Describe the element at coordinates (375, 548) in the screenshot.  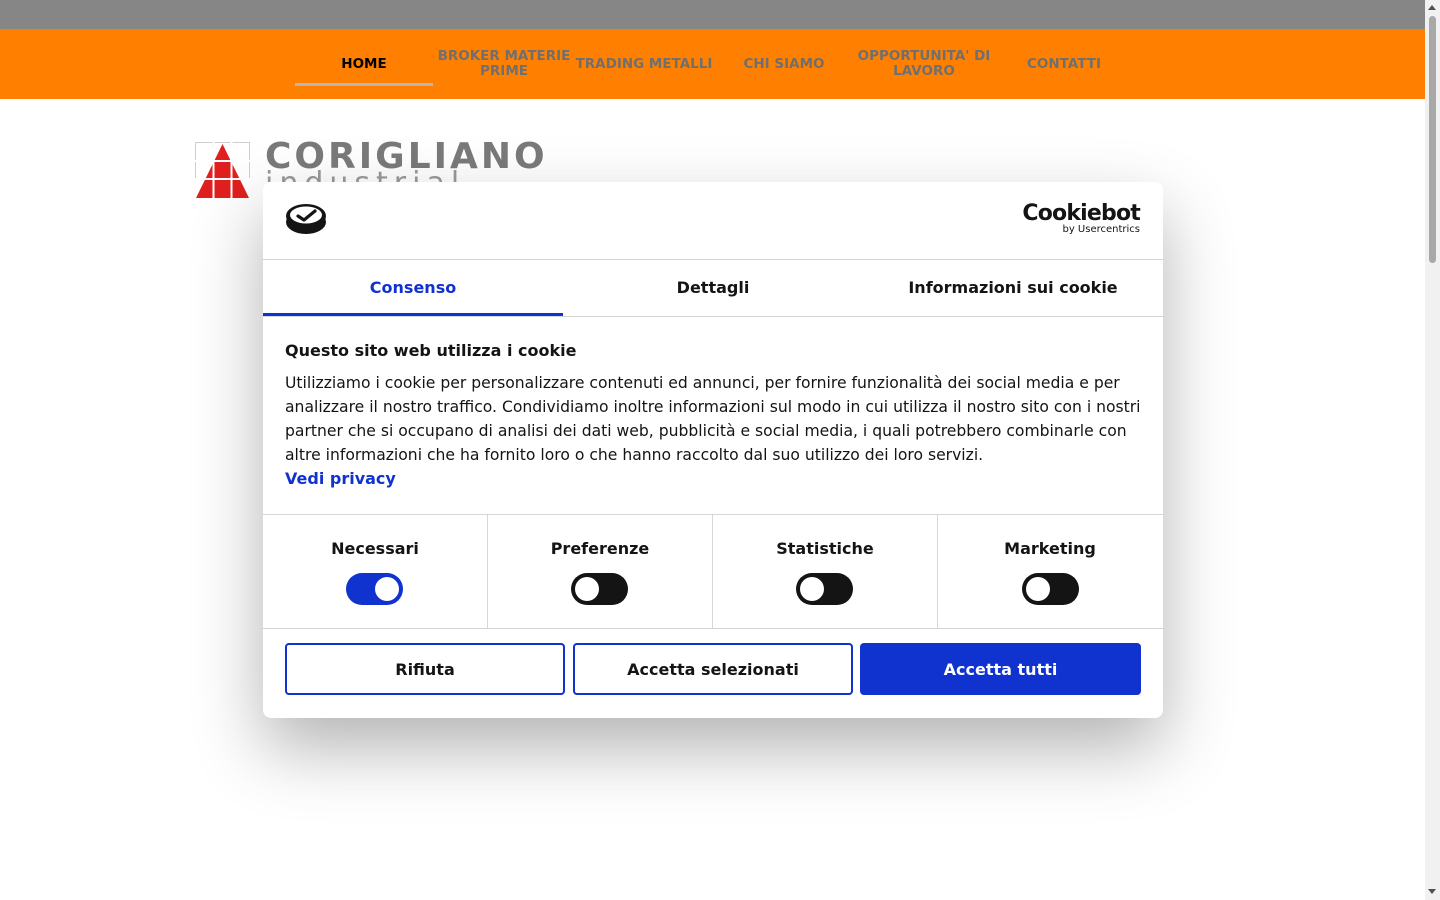
I see `toggle-label: Necessari` at that location.